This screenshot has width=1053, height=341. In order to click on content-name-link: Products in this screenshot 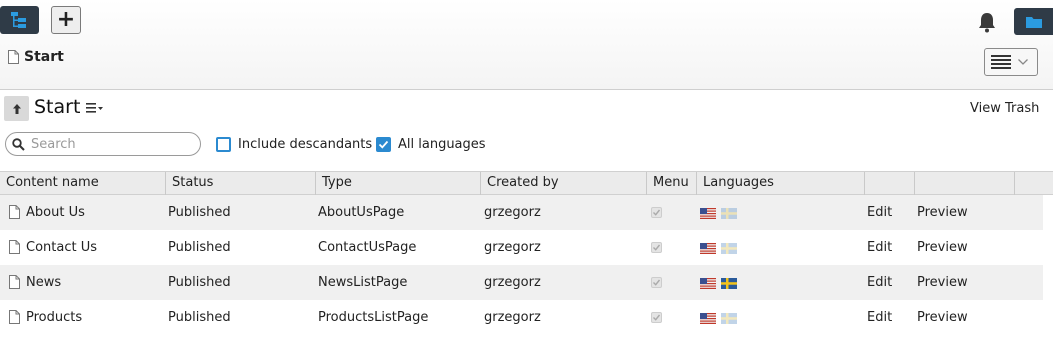, I will do `click(54, 317)`.